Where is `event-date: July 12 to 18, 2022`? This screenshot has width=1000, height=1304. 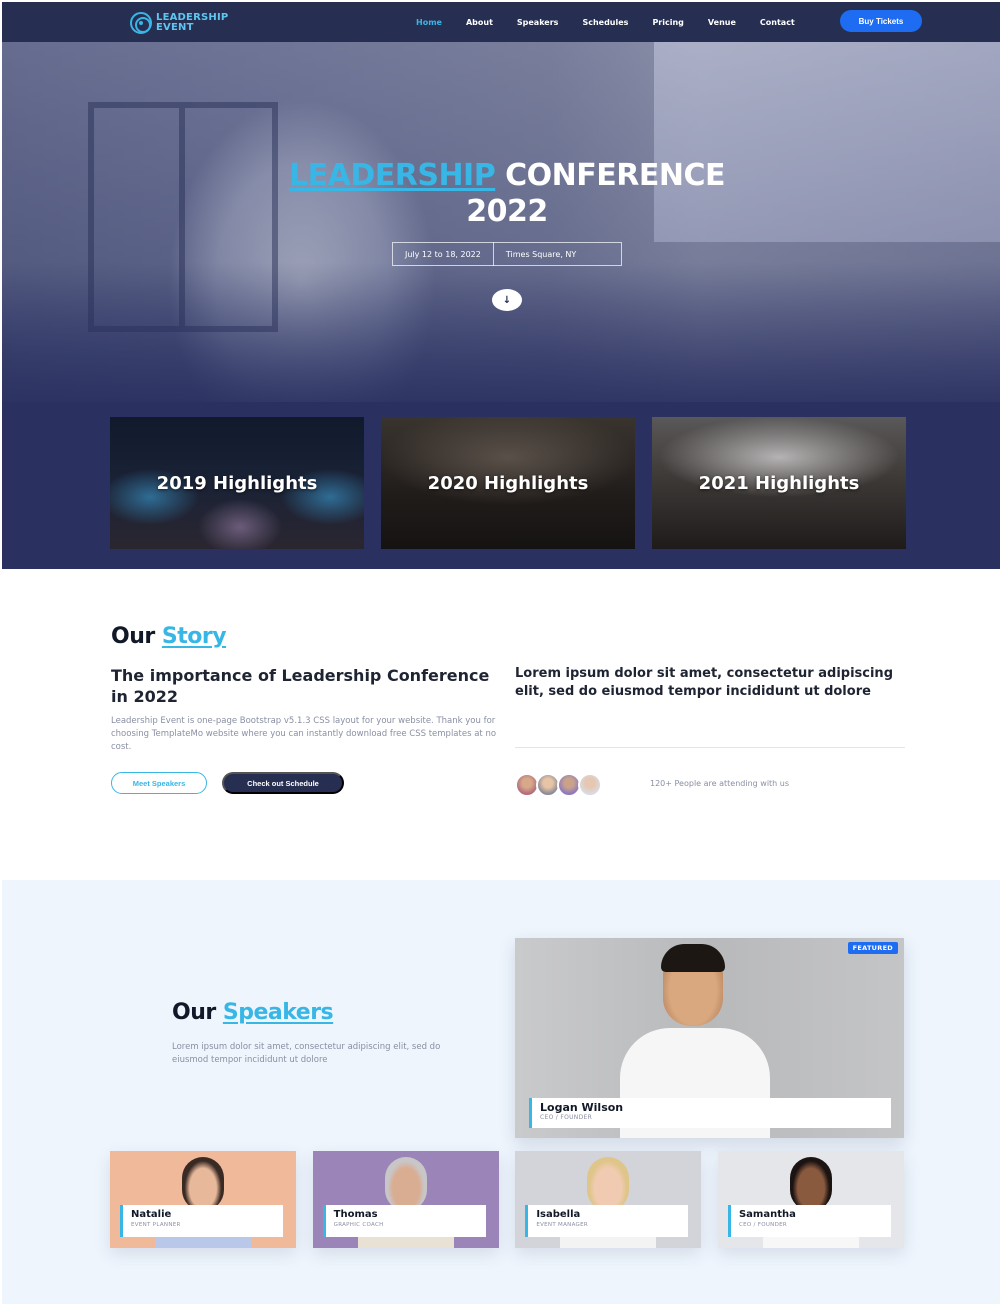 event-date: July 12 to 18, 2022 is located at coordinates (443, 254).